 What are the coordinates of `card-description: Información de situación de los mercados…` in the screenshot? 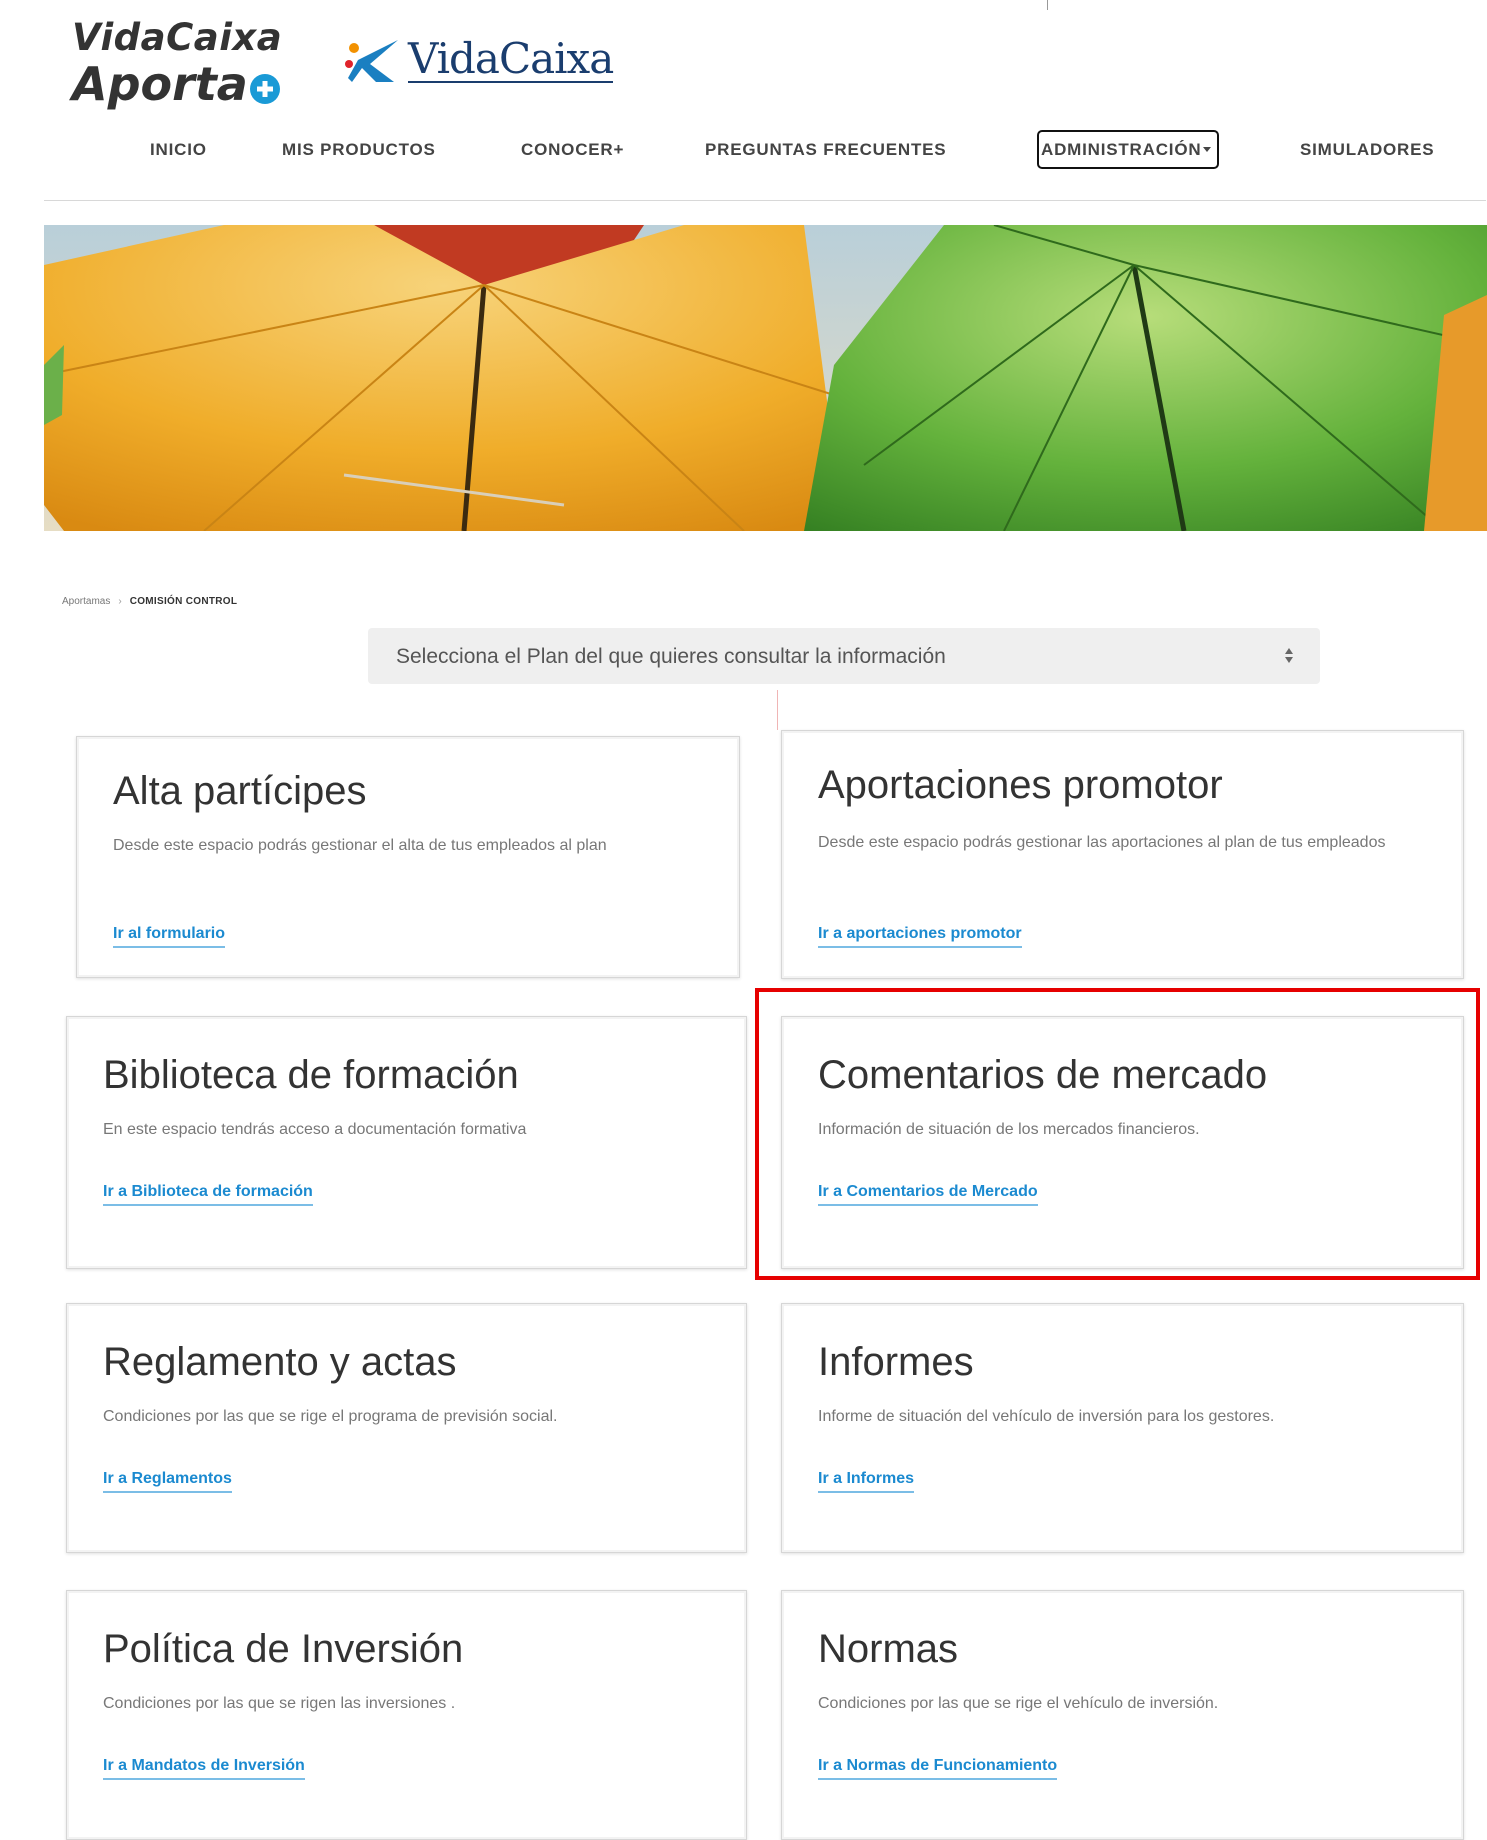 It's located at (1009, 1129).